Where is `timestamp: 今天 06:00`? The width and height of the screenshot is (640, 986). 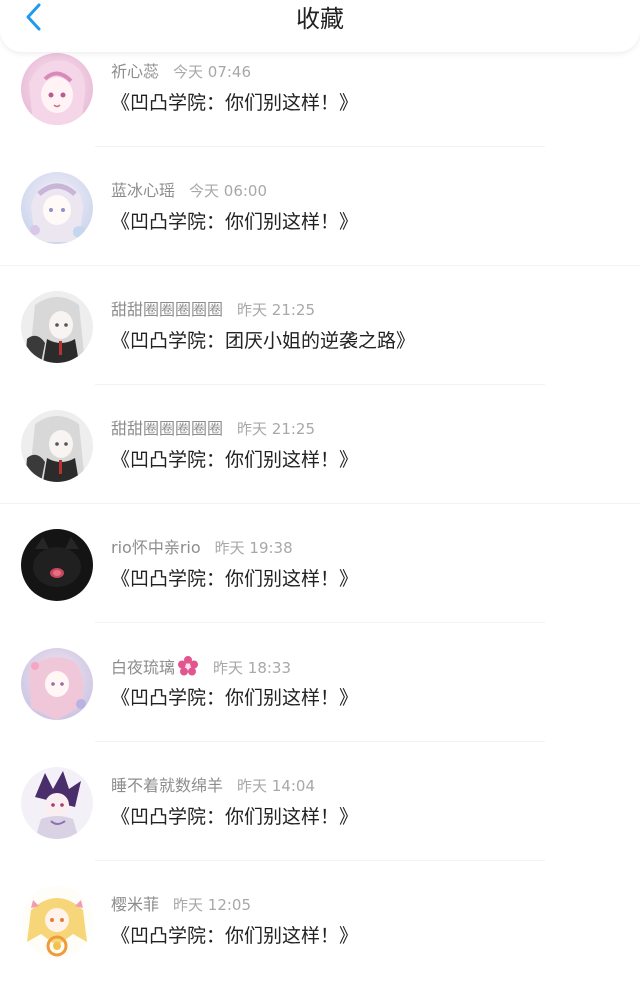 timestamp: 今天 06:00 is located at coordinates (228, 191).